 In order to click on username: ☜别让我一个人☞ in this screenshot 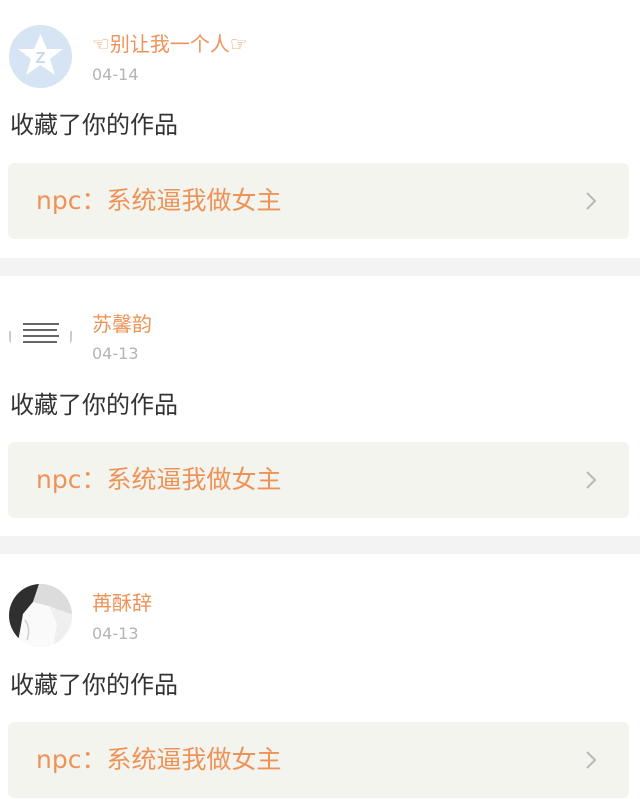, I will do `click(170, 44)`.